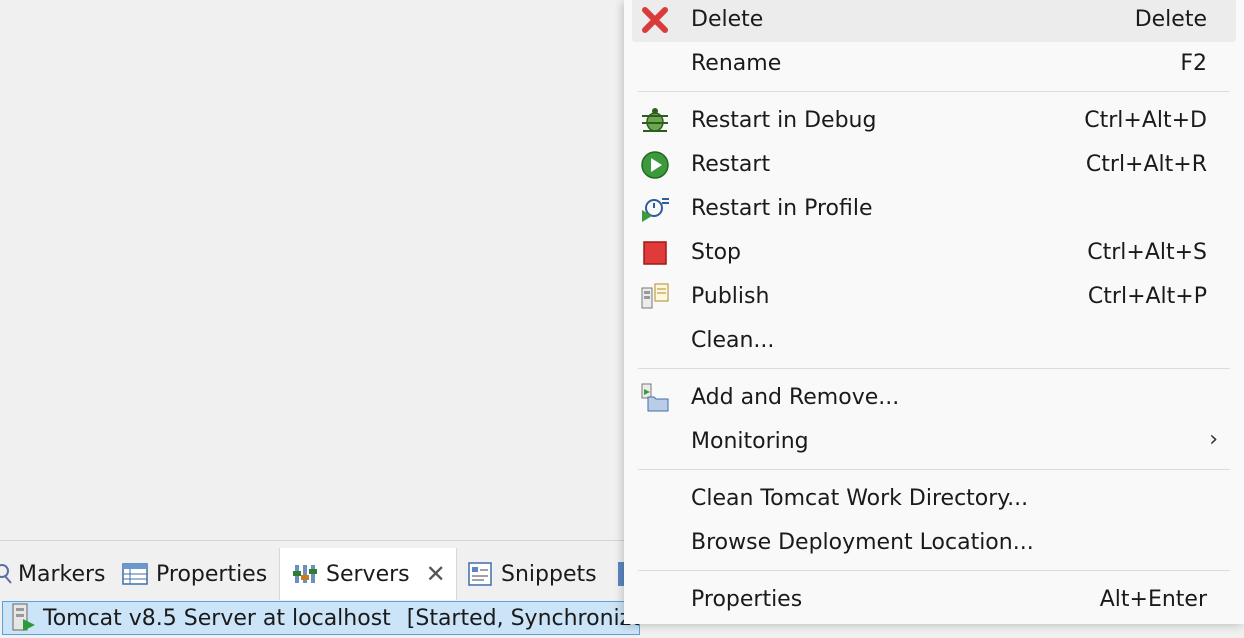 The image size is (1244, 638). Describe the element at coordinates (934, 121) in the screenshot. I see `menu-item-restart-debug: Restart in Debug Ctrl+Alt+D` at that location.